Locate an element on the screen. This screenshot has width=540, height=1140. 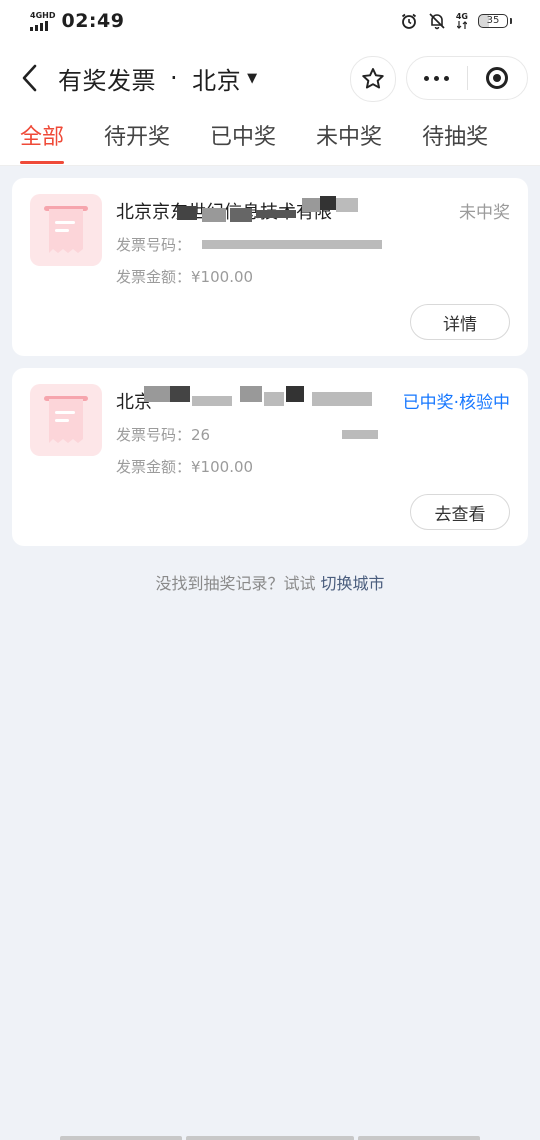
close-miniapp-button is located at coordinates (497, 78).